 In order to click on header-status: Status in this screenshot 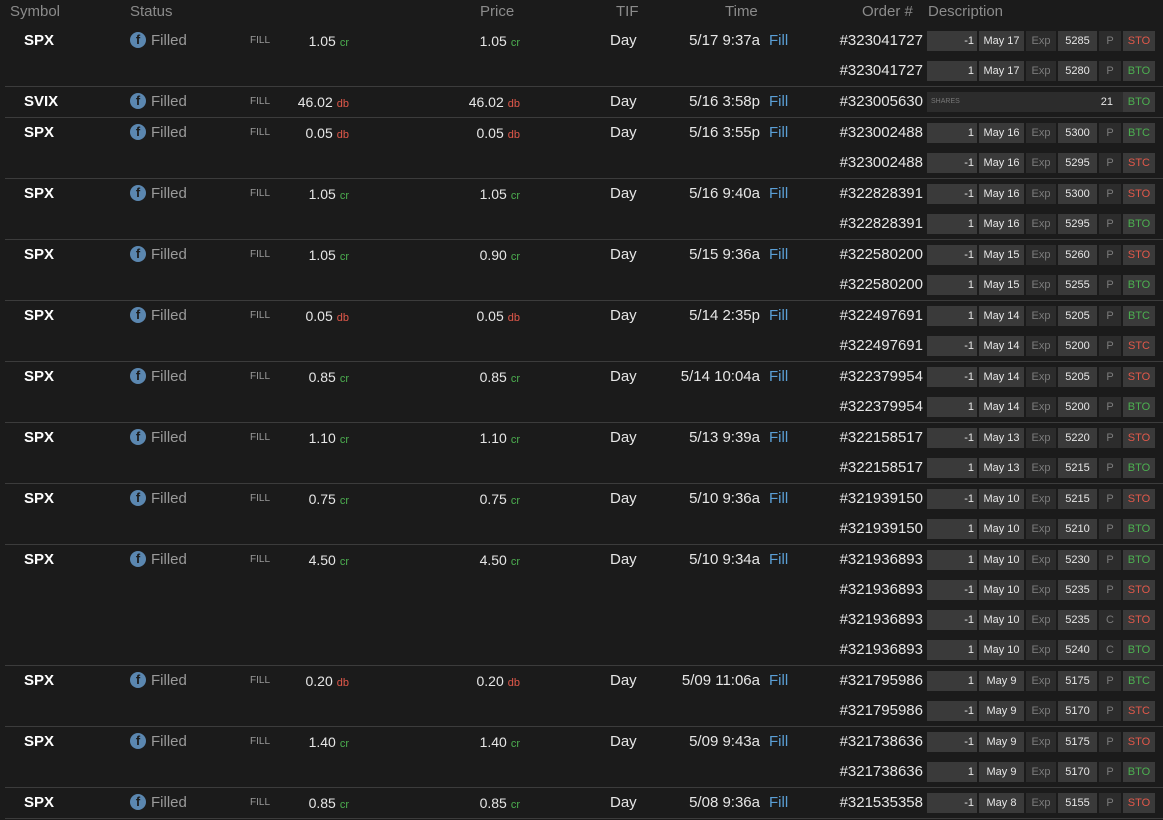, I will do `click(151, 11)`.